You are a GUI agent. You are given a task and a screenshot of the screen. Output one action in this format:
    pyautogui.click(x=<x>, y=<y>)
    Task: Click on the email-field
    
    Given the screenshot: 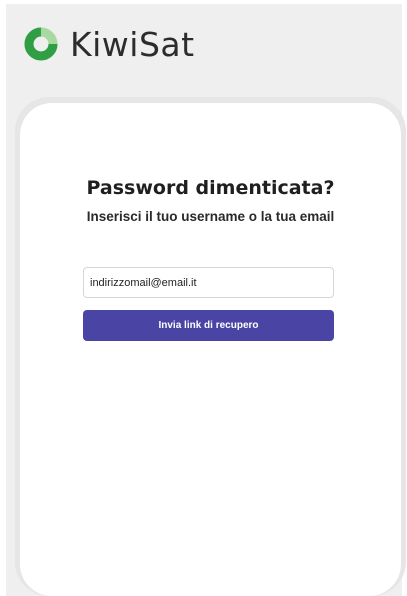 What is the action you would take?
    pyautogui.click(x=208, y=282)
    